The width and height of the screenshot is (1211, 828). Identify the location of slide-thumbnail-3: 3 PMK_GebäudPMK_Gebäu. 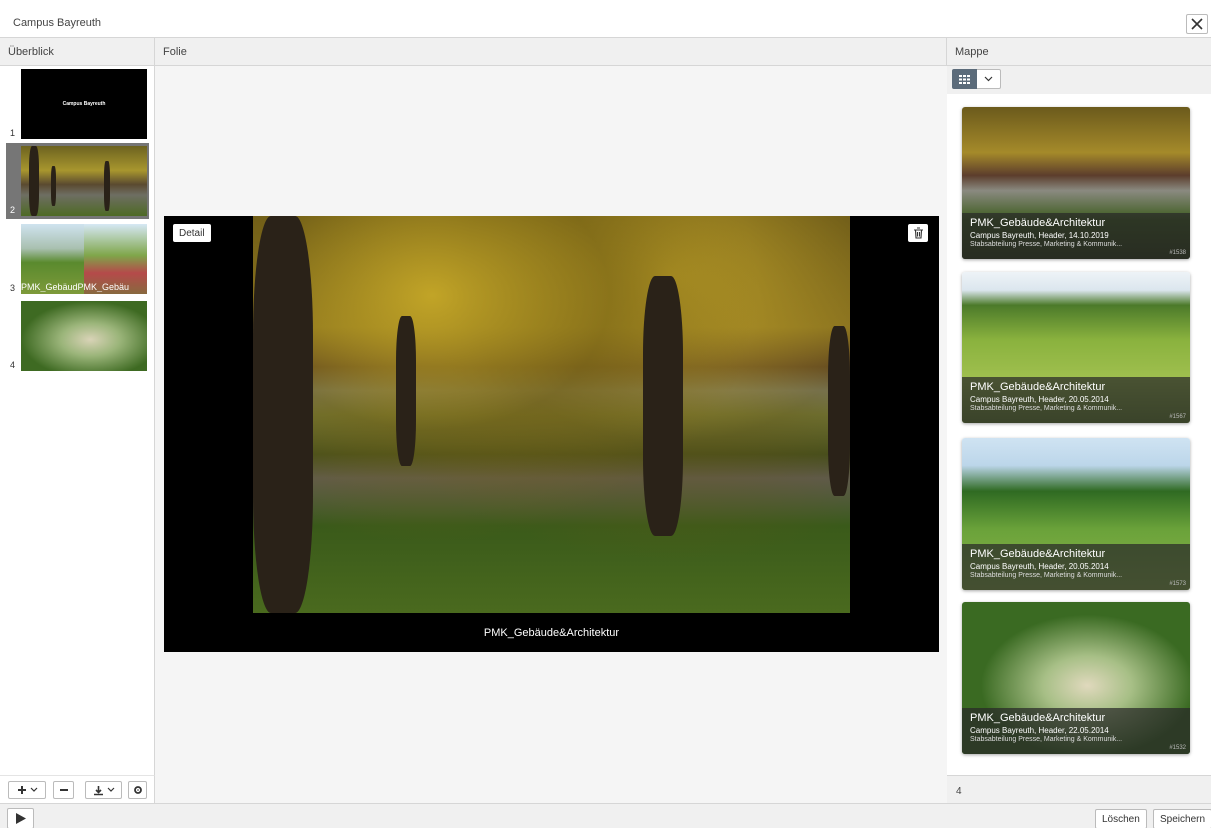
(77, 259).